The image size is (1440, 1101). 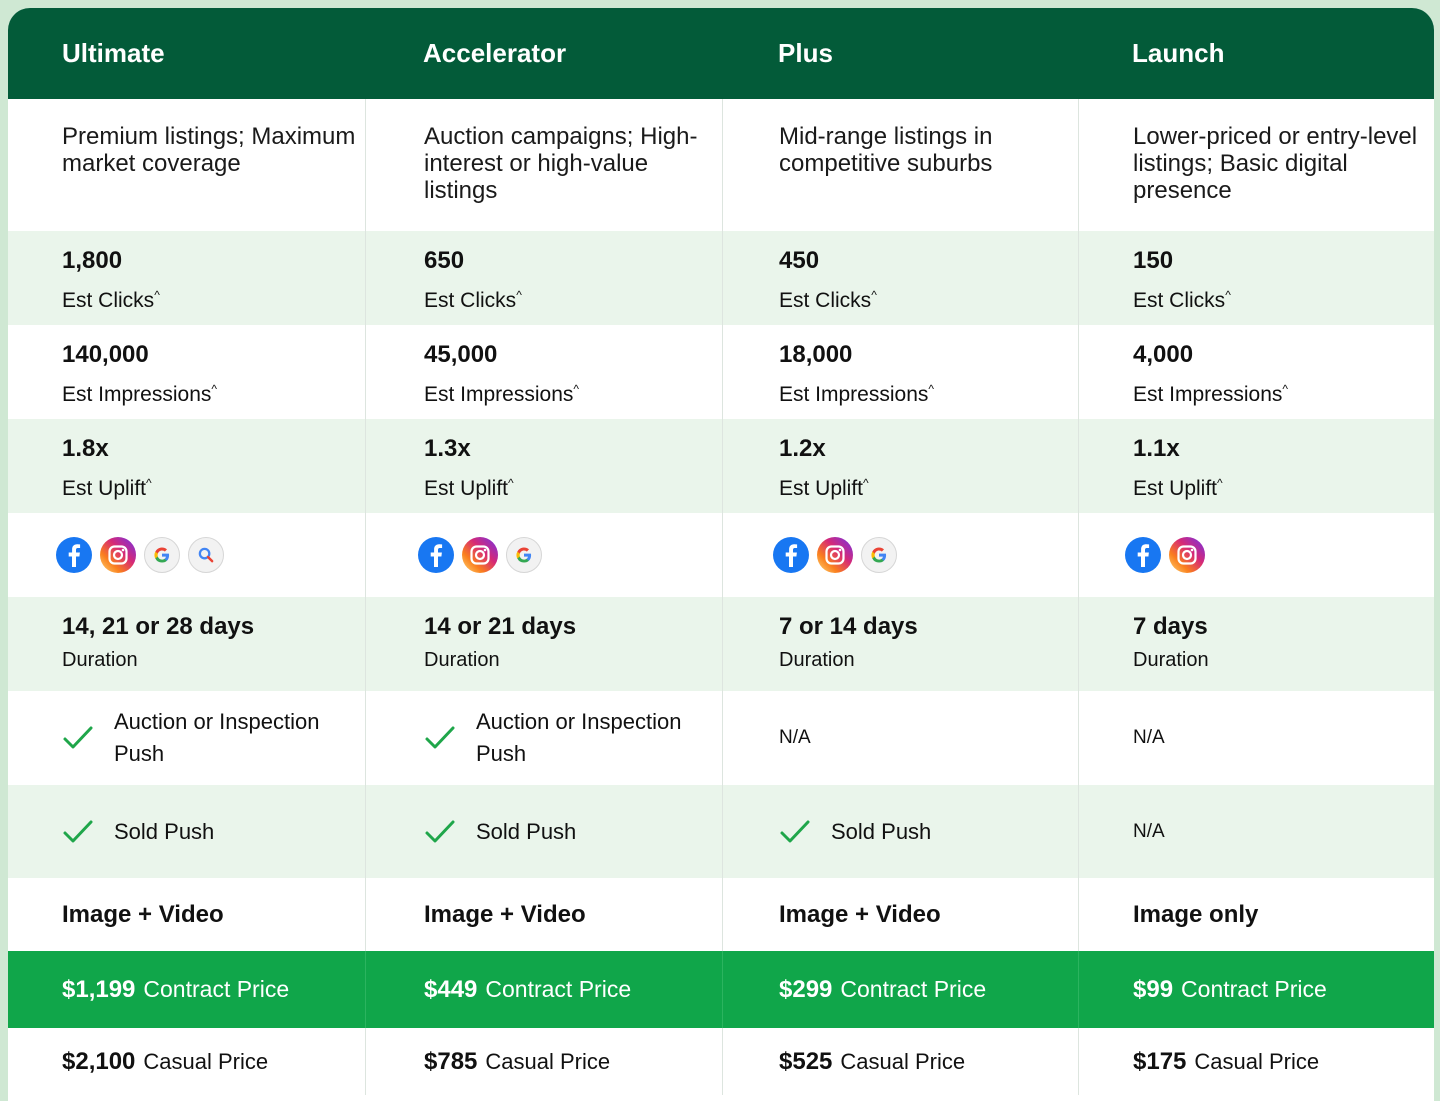 I want to click on not-applicable: N/A, so click(x=795, y=737).